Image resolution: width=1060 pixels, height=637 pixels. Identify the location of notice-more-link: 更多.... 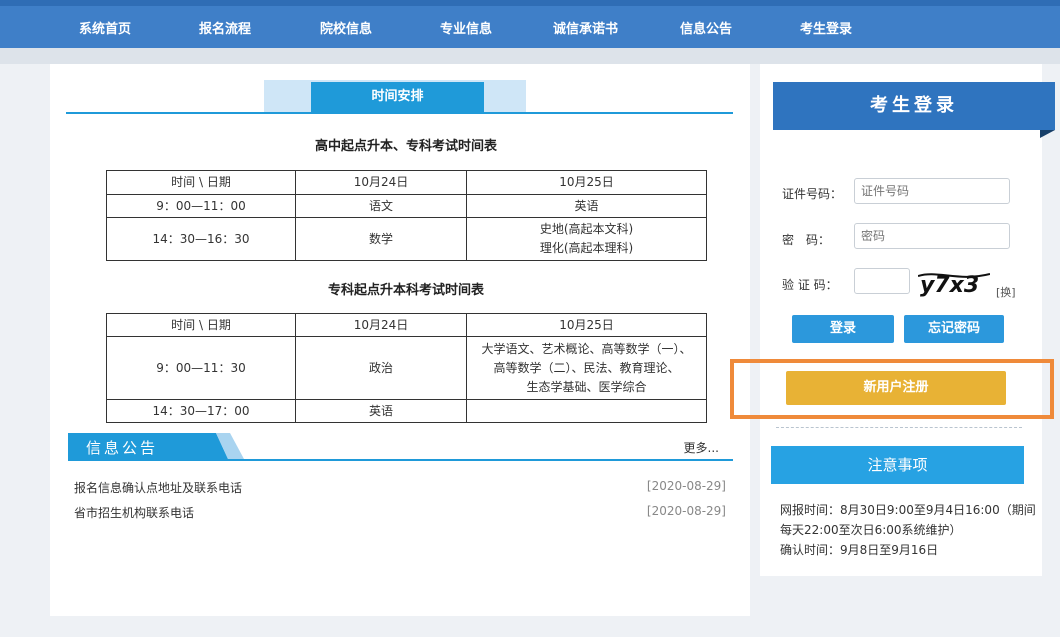
(701, 447).